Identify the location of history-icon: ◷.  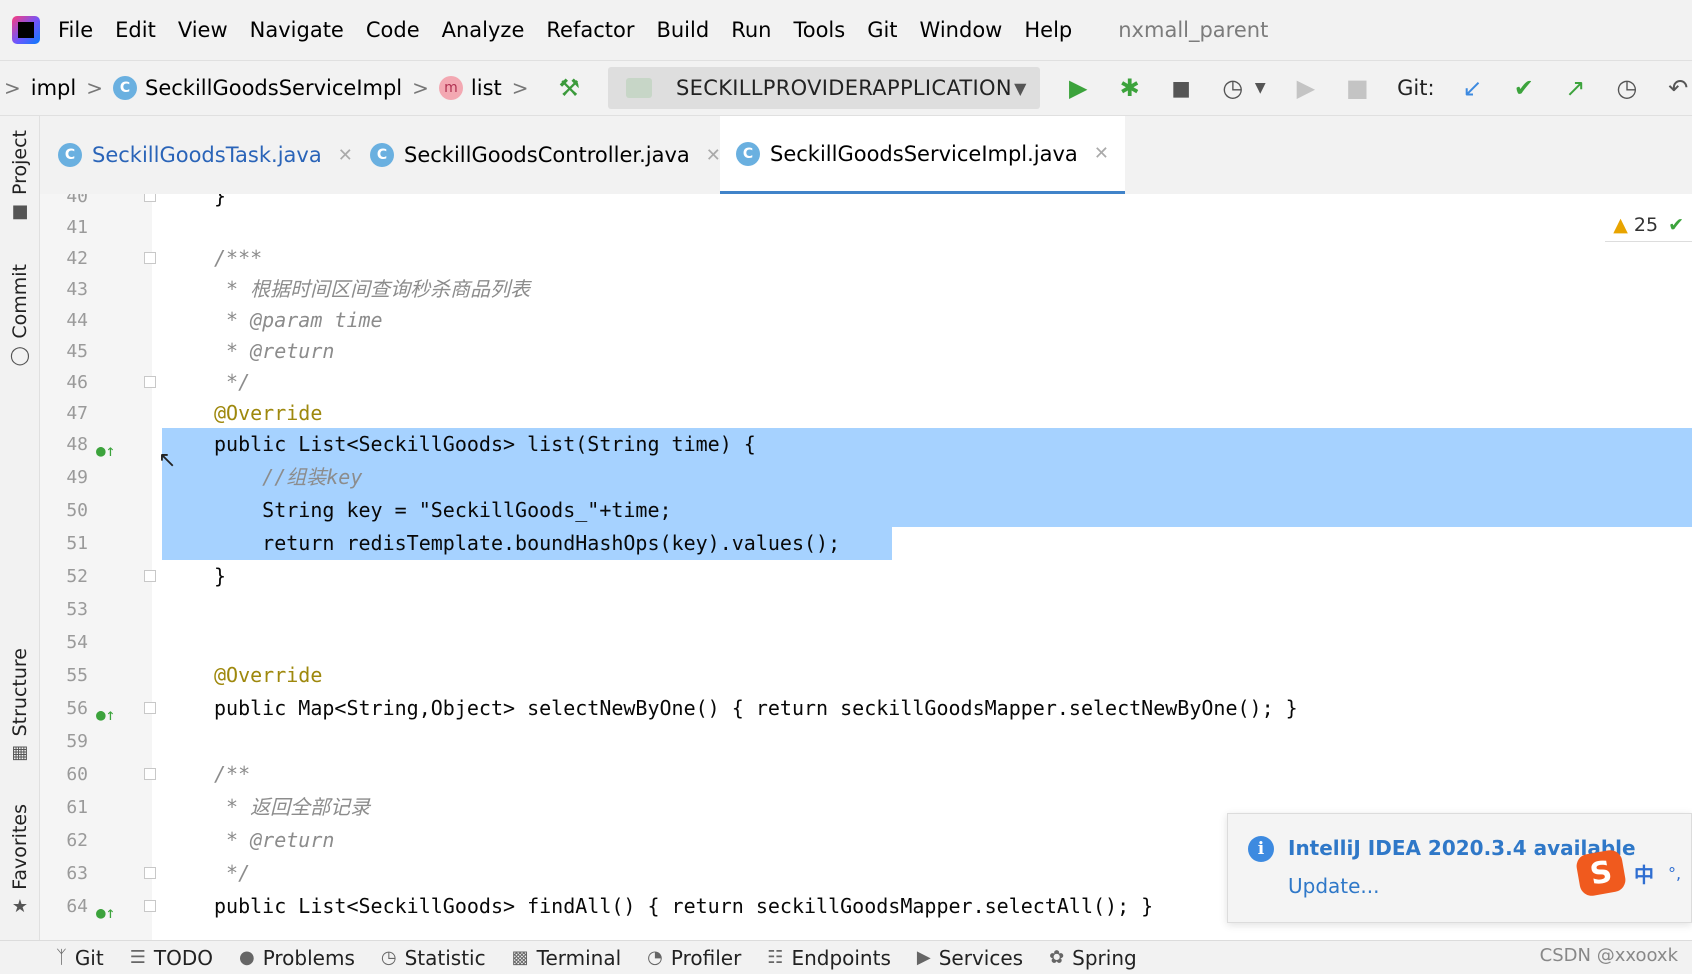
(1627, 88).